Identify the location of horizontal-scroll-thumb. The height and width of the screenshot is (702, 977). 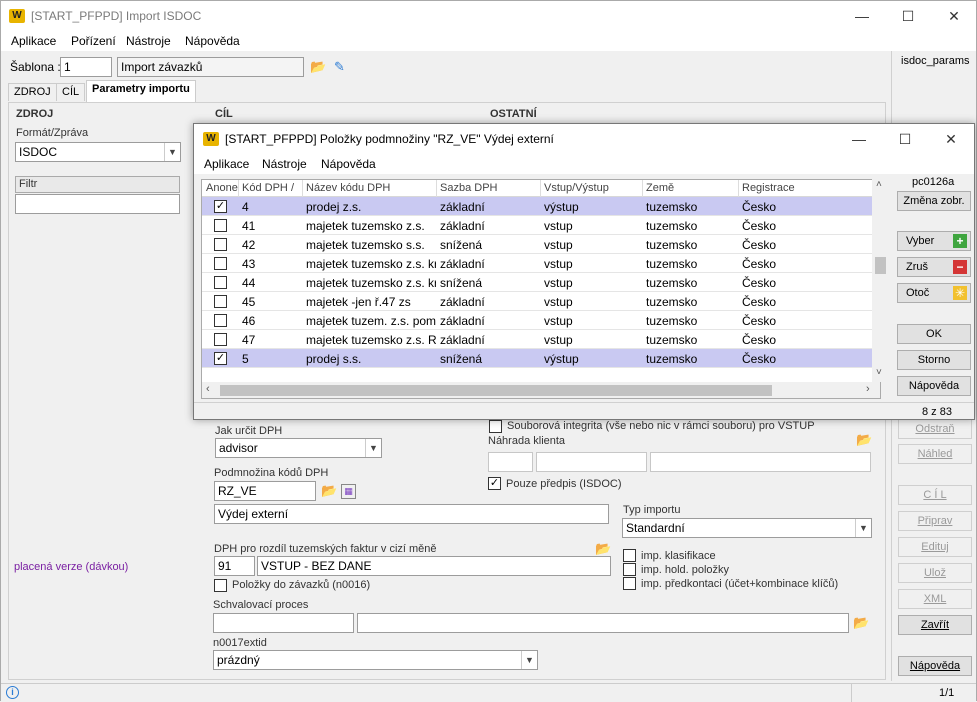
(496, 390).